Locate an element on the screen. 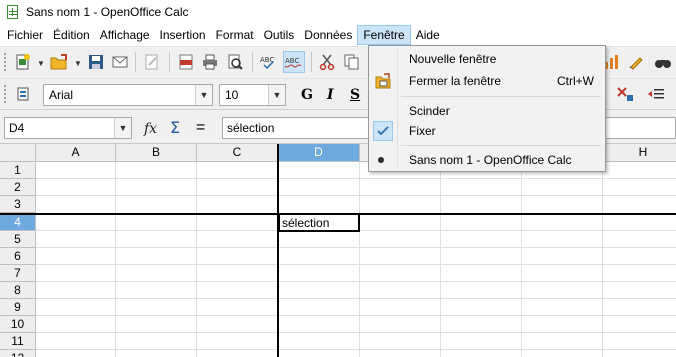  italic-button: I is located at coordinates (330, 95).